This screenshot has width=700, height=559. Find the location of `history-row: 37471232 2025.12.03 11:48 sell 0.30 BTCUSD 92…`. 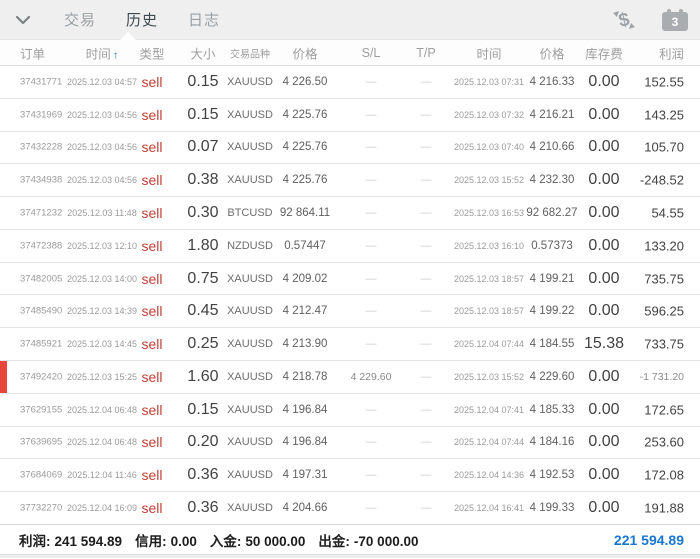

history-row: 37471232 2025.12.03 11:48 sell 0.30 BTCUSD 92… is located at coordinates (350, 213).